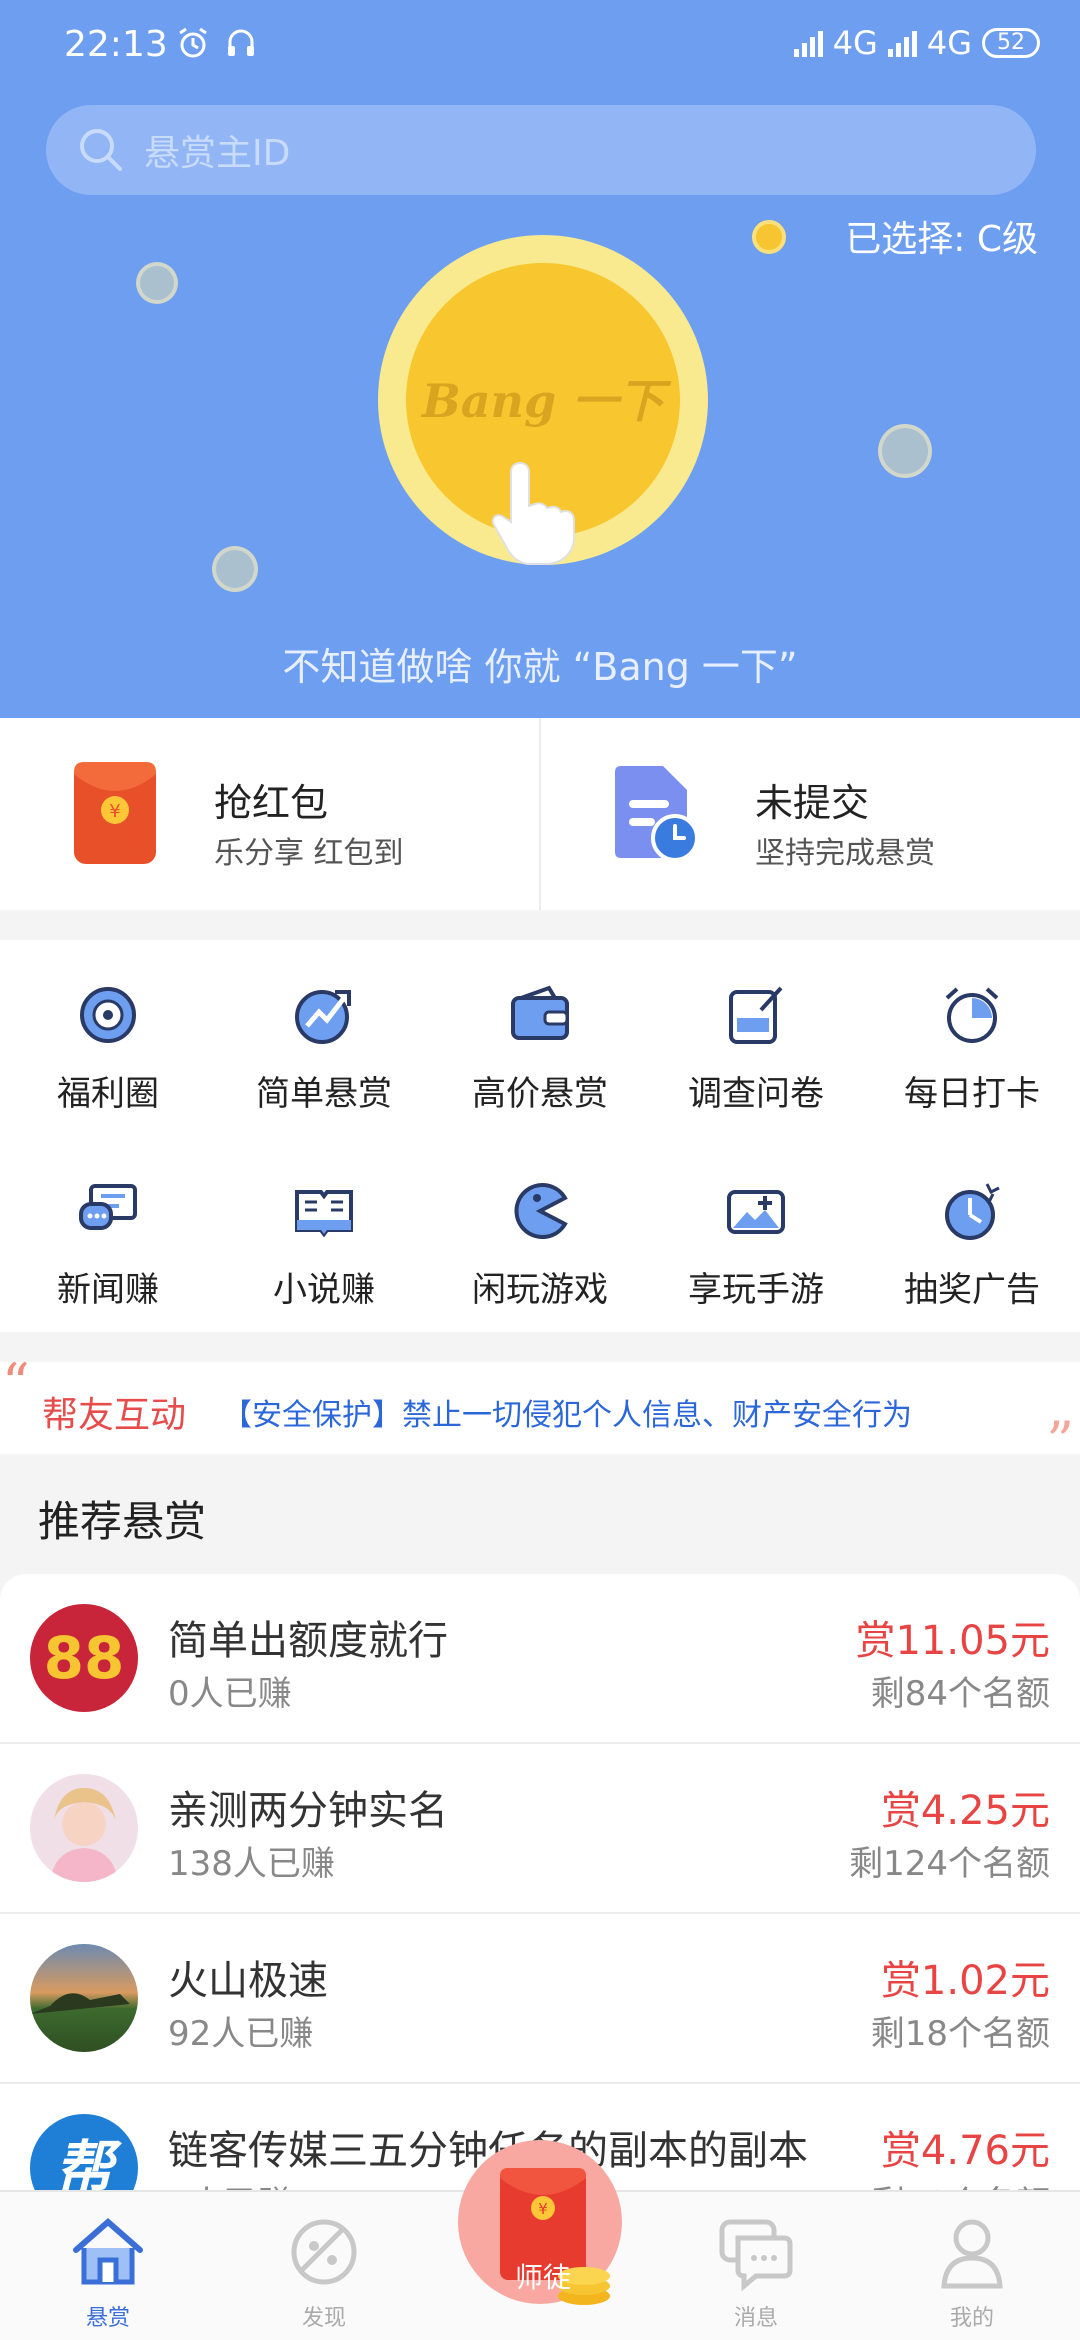 The height and width of the screenshot is (2340, 1080). I want to click on pacman-icon, so click(541, 1211).